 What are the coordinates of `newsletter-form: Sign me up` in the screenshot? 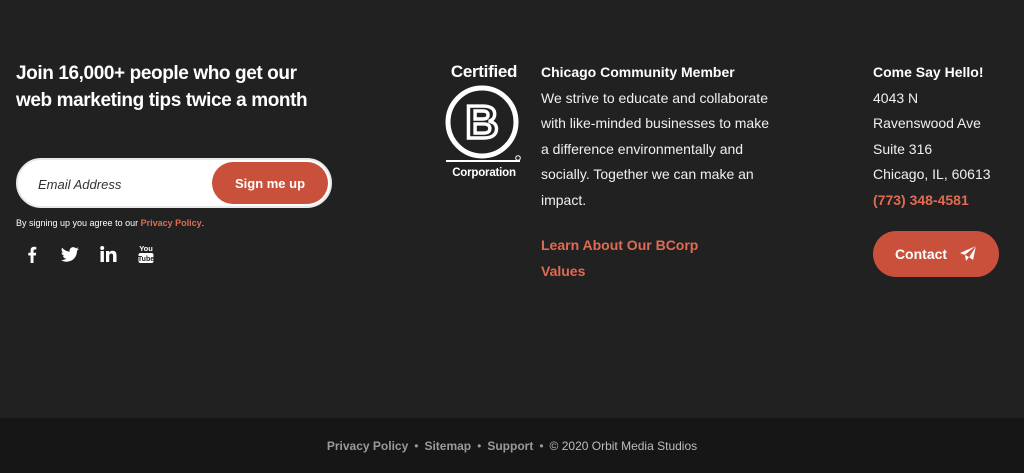 It's located at (174, 183).